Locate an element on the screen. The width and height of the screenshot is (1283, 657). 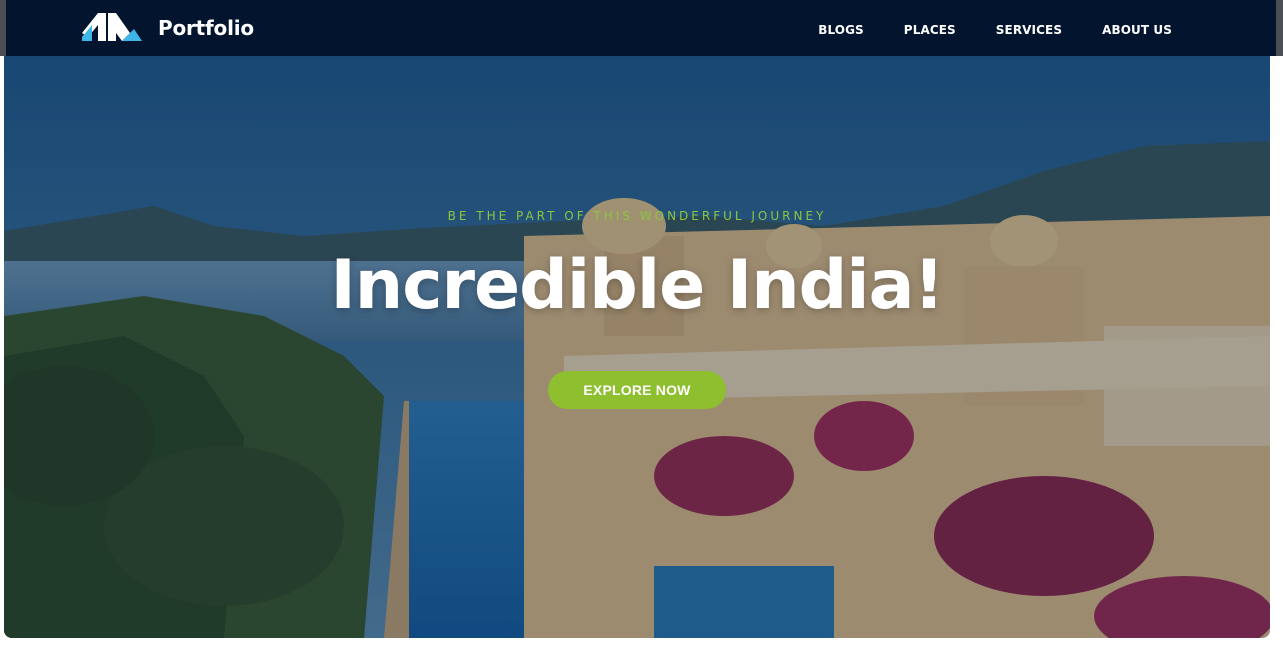
nav-item-places: PLACES is located at coordinates (930, 28).